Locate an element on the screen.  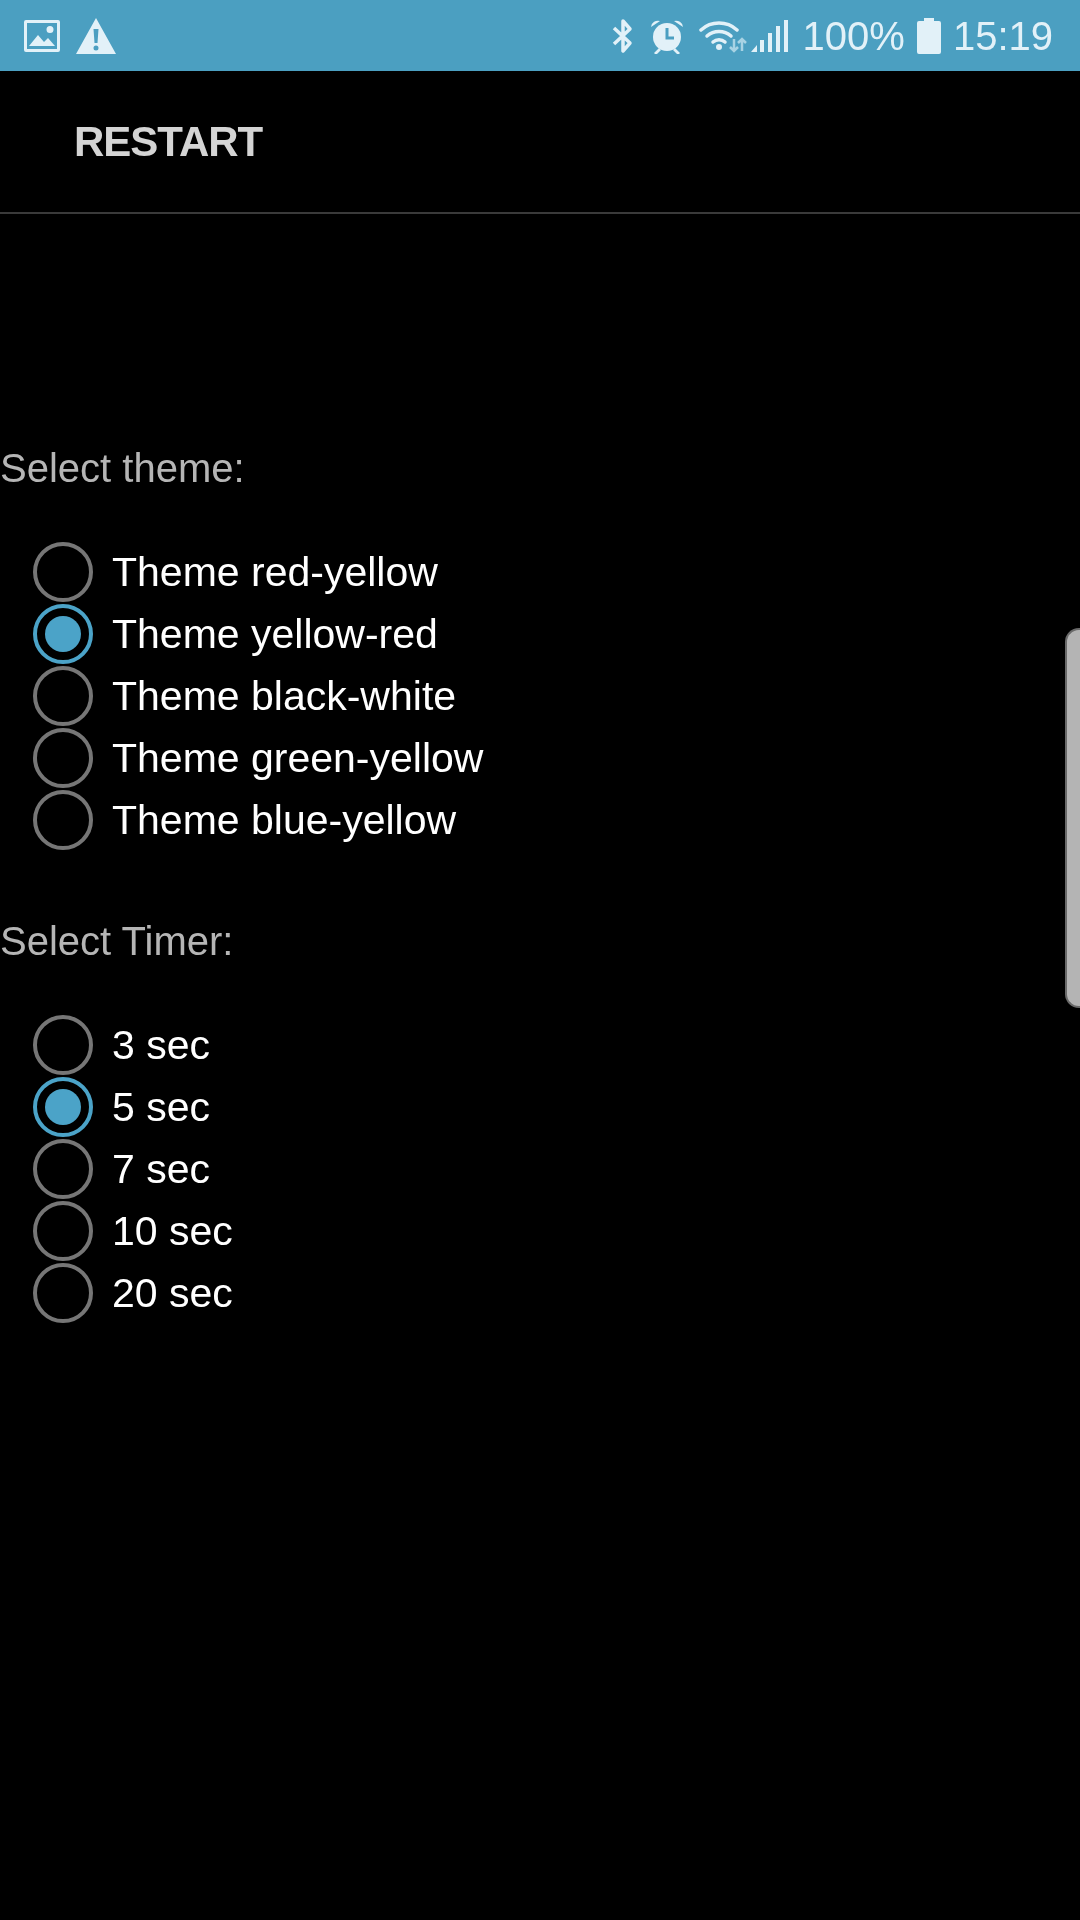
radio-option: 7 sec is located at coordinates (121, 1169).